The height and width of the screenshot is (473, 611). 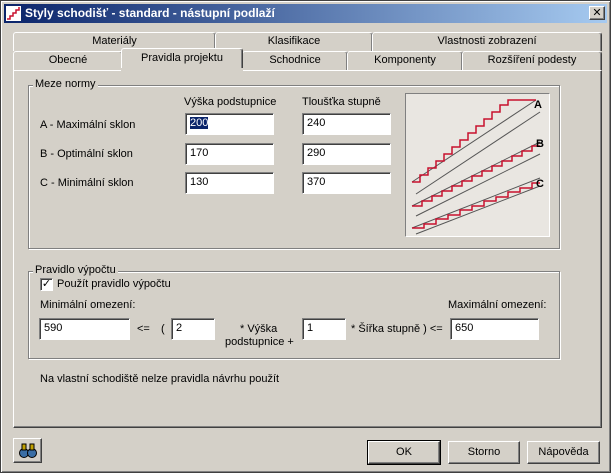 What do you see at coordinates (230, 102) in the screenshot?
I see `column-header-vyska: Výška podstupnice` at bounding box center [230, 102].